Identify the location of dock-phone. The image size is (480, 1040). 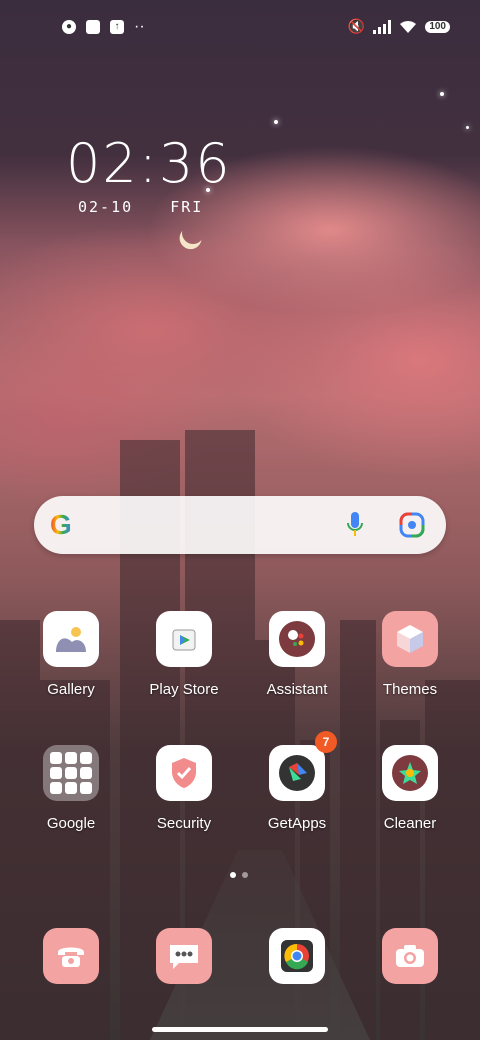
(71, 956).